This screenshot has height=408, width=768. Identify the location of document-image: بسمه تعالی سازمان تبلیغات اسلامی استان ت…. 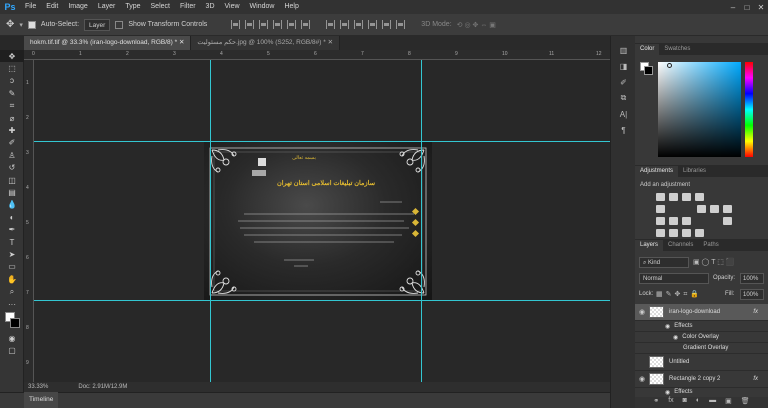
(318, 221).